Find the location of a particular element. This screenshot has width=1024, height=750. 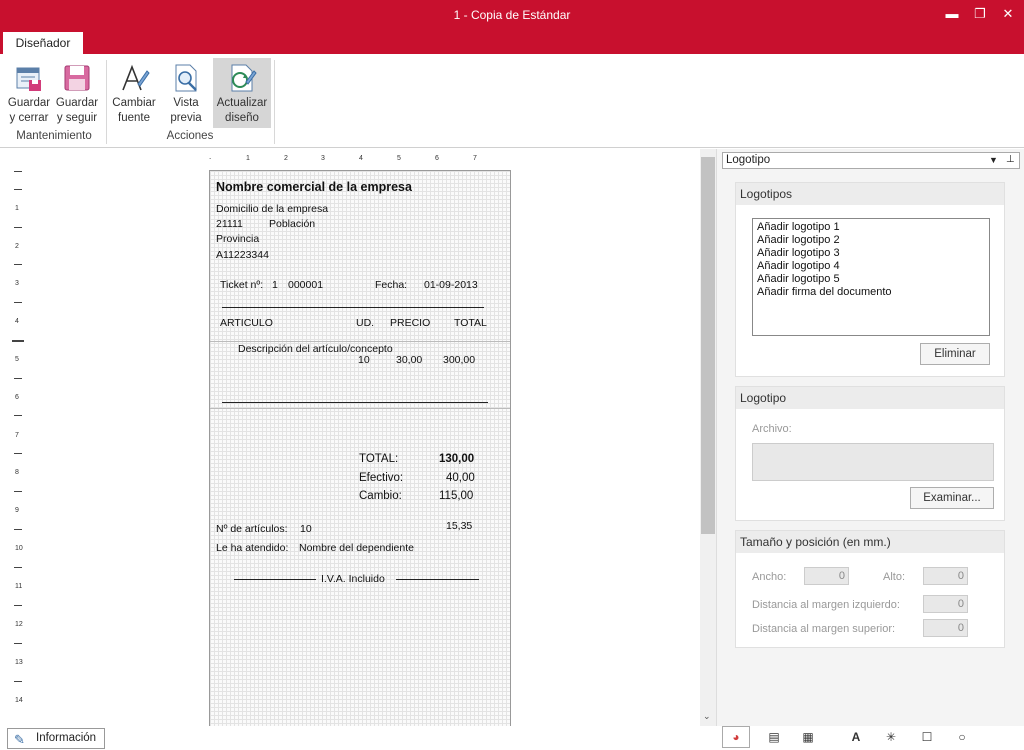

total-value: 130,00 is located at coordinates (456, 459).